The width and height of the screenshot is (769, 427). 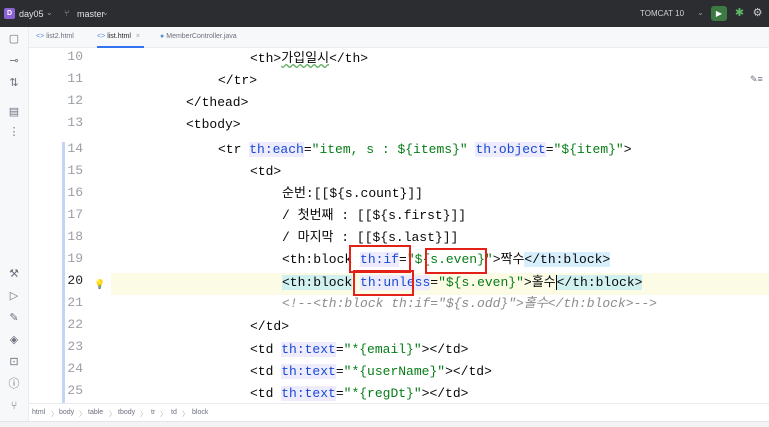 What do you see at coordinates (75, 122) in the screenshot?
I see `line-number: 13` at bounding box center [75, 122].